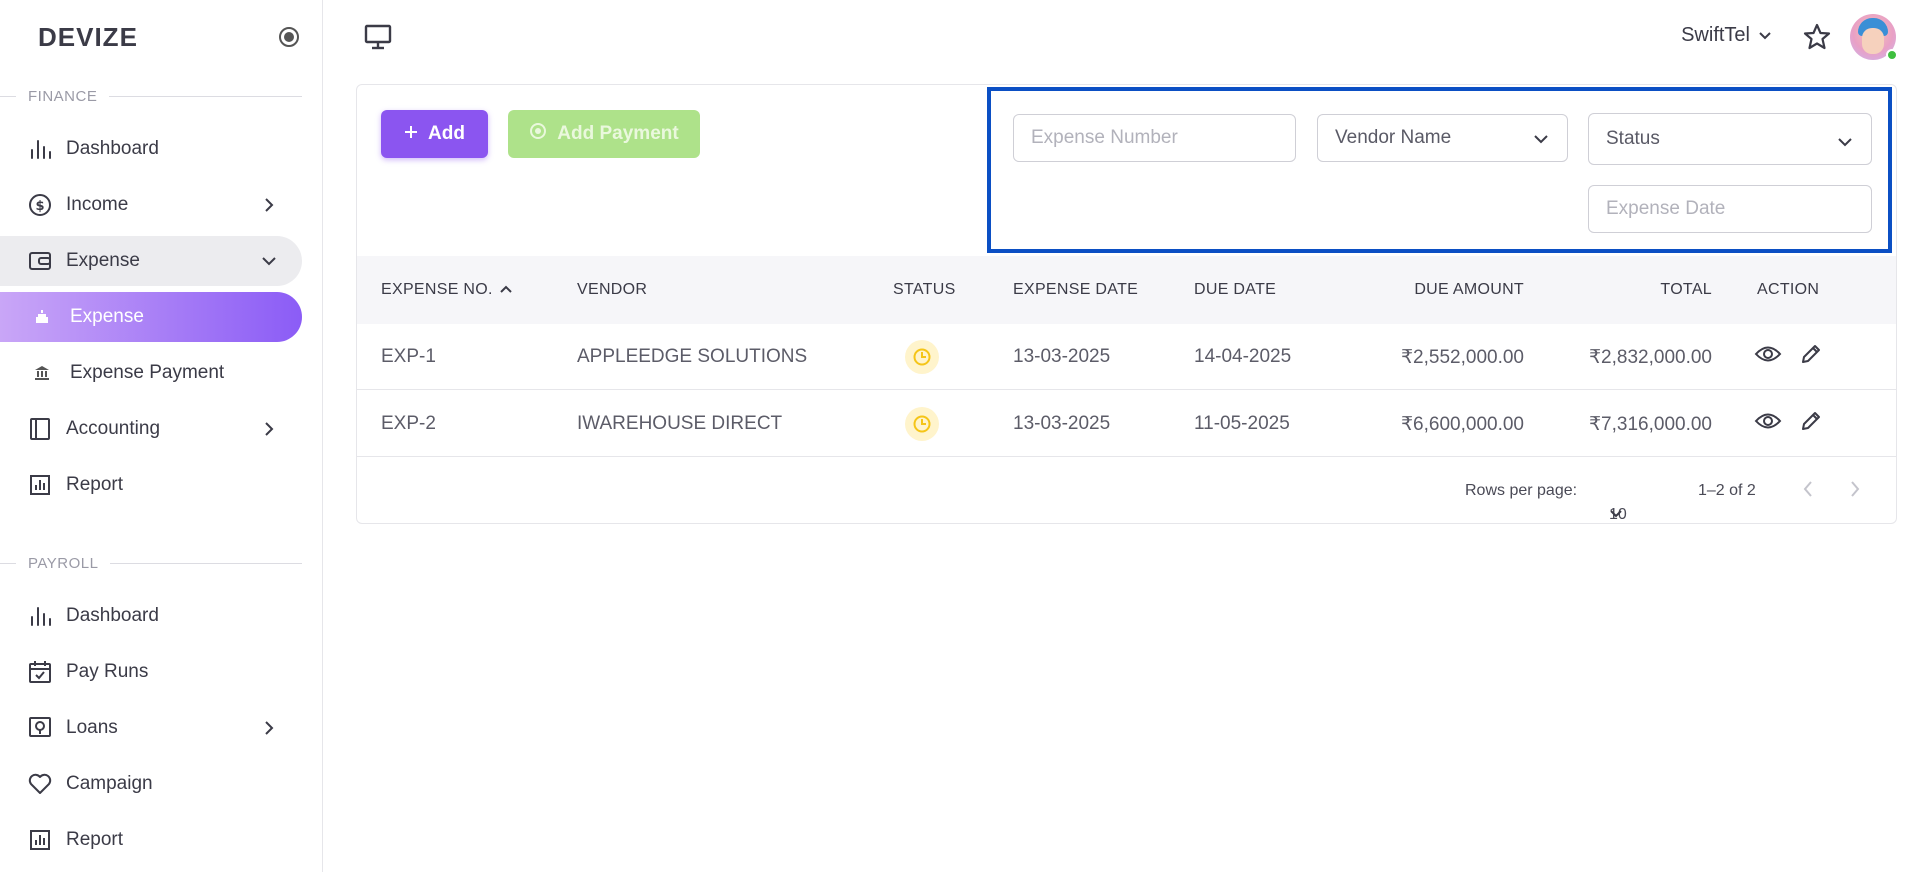 The image size is (1910, 872). I want to click on sidebar-subitem-expense-payment: Expense Payment, so click(151, 373).